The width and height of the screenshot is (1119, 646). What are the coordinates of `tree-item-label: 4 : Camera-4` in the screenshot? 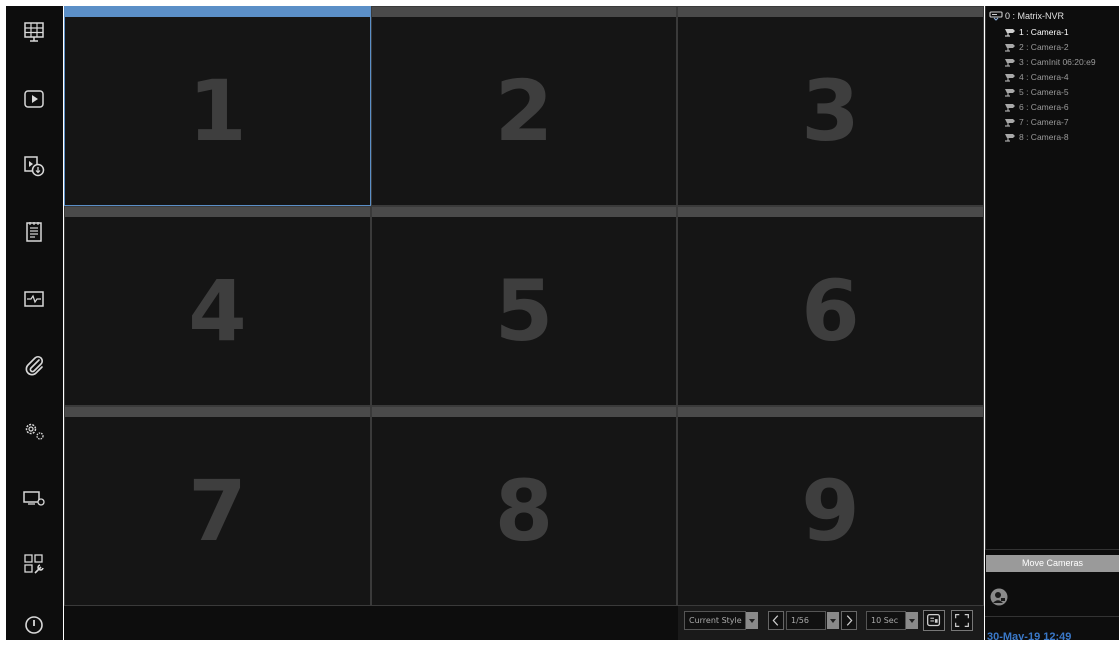 It's located at (1044, 77).